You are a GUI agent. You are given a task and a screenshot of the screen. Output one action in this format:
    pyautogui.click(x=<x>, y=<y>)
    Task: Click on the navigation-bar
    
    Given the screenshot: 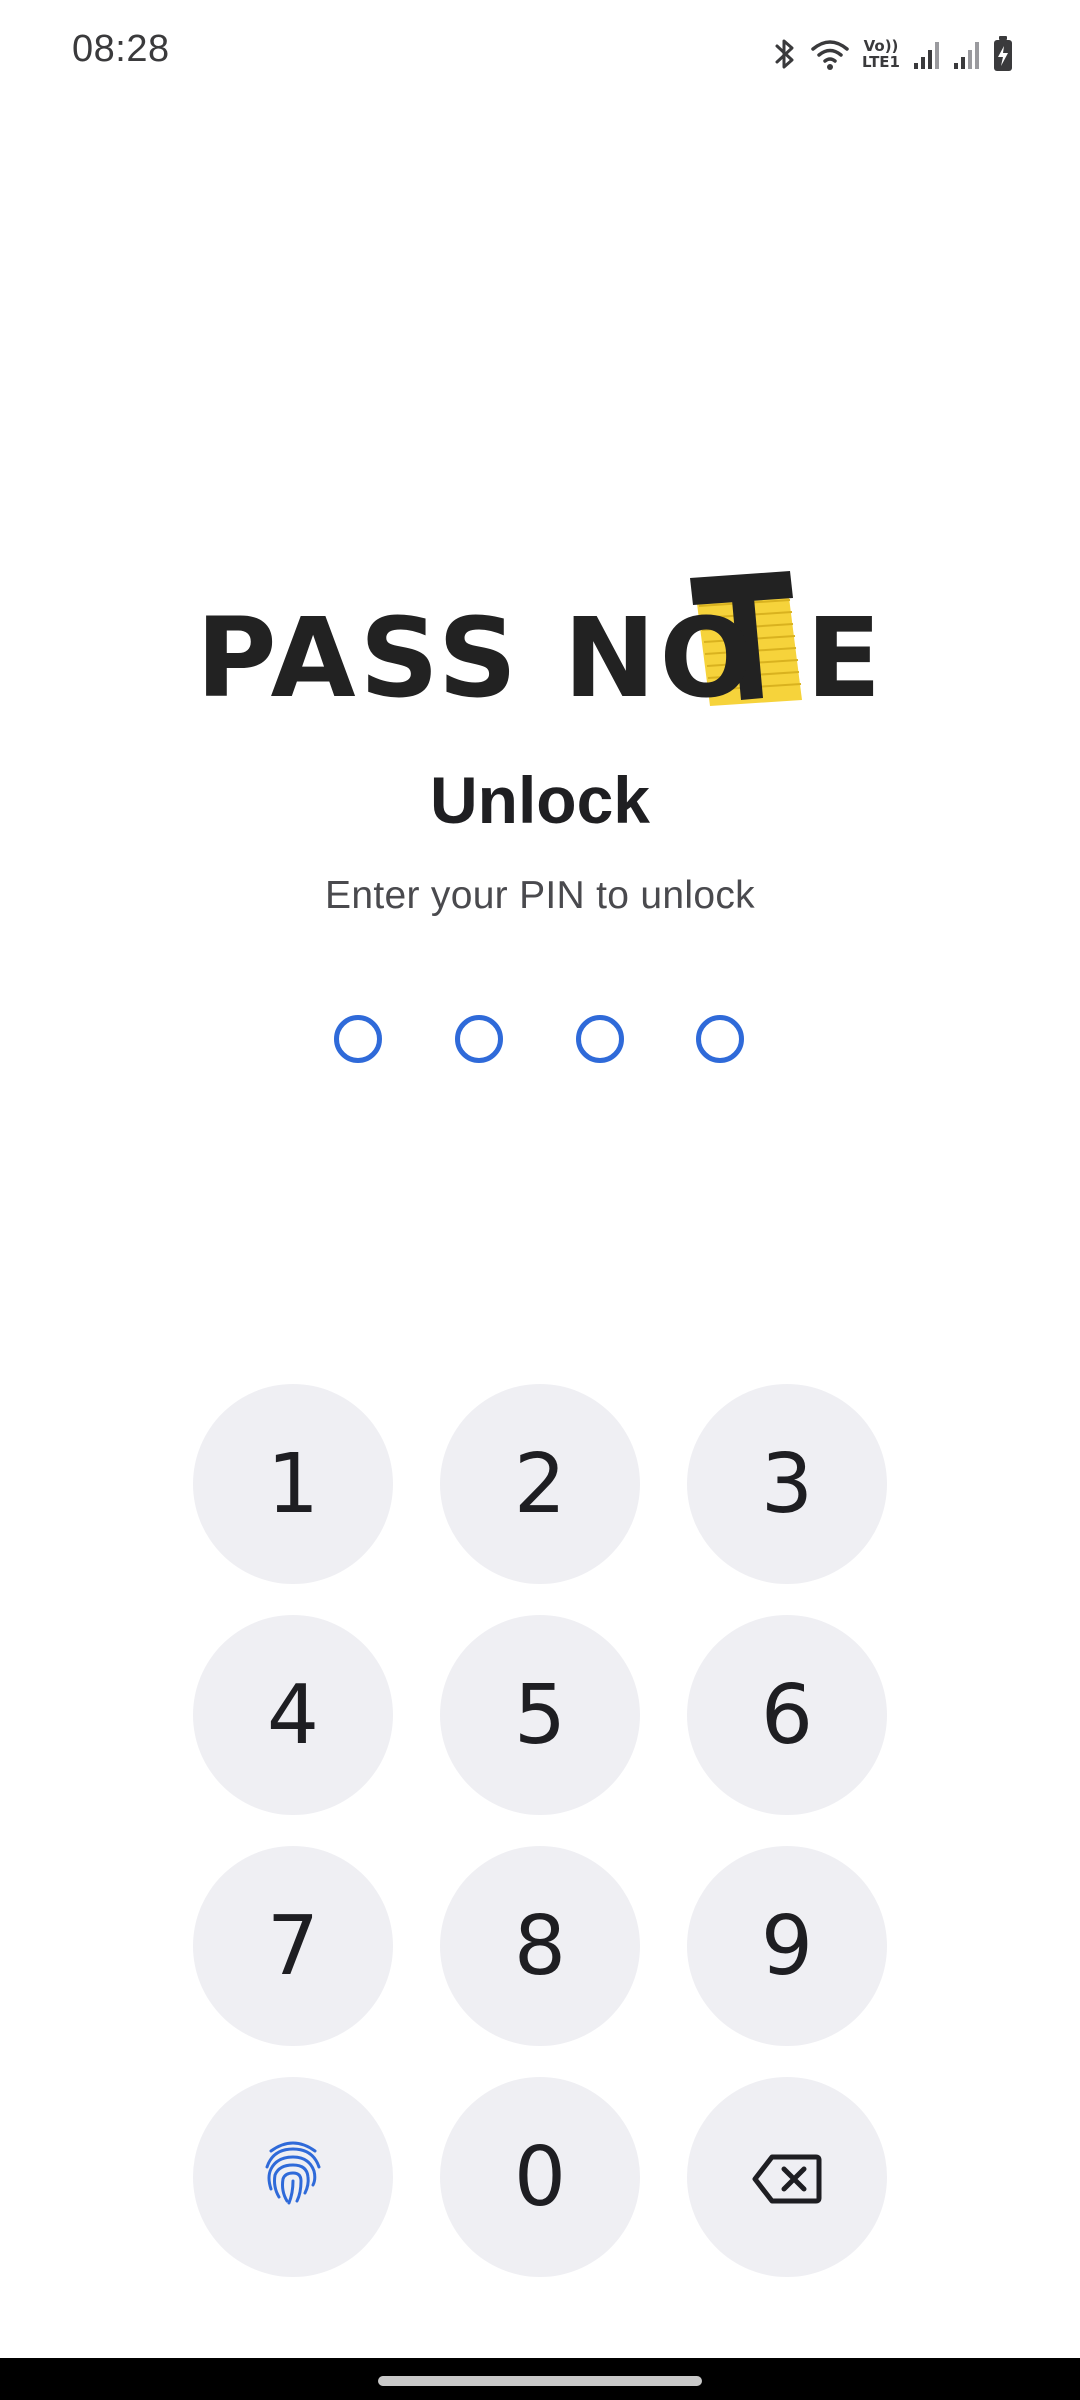 What is the action you would take?
    pyautogui.click(x=540, y=2379)
    